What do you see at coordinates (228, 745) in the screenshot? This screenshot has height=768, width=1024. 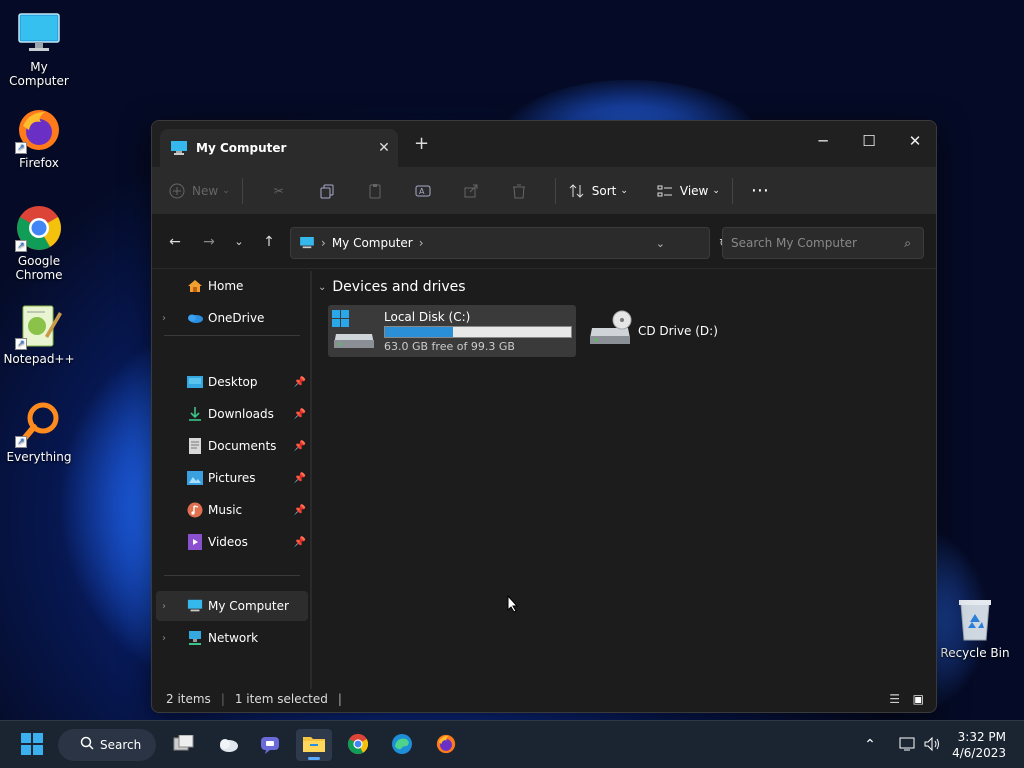 I see `widgets-button` at bounding box center [228, 745].